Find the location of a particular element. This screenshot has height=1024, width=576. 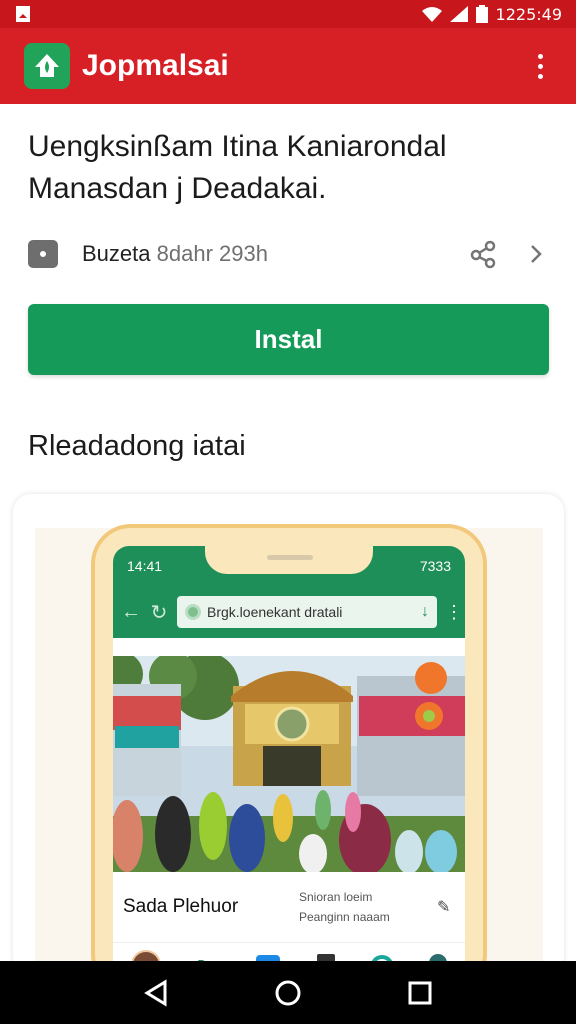

chevron-right-icon is located at coordinates (536, 254).